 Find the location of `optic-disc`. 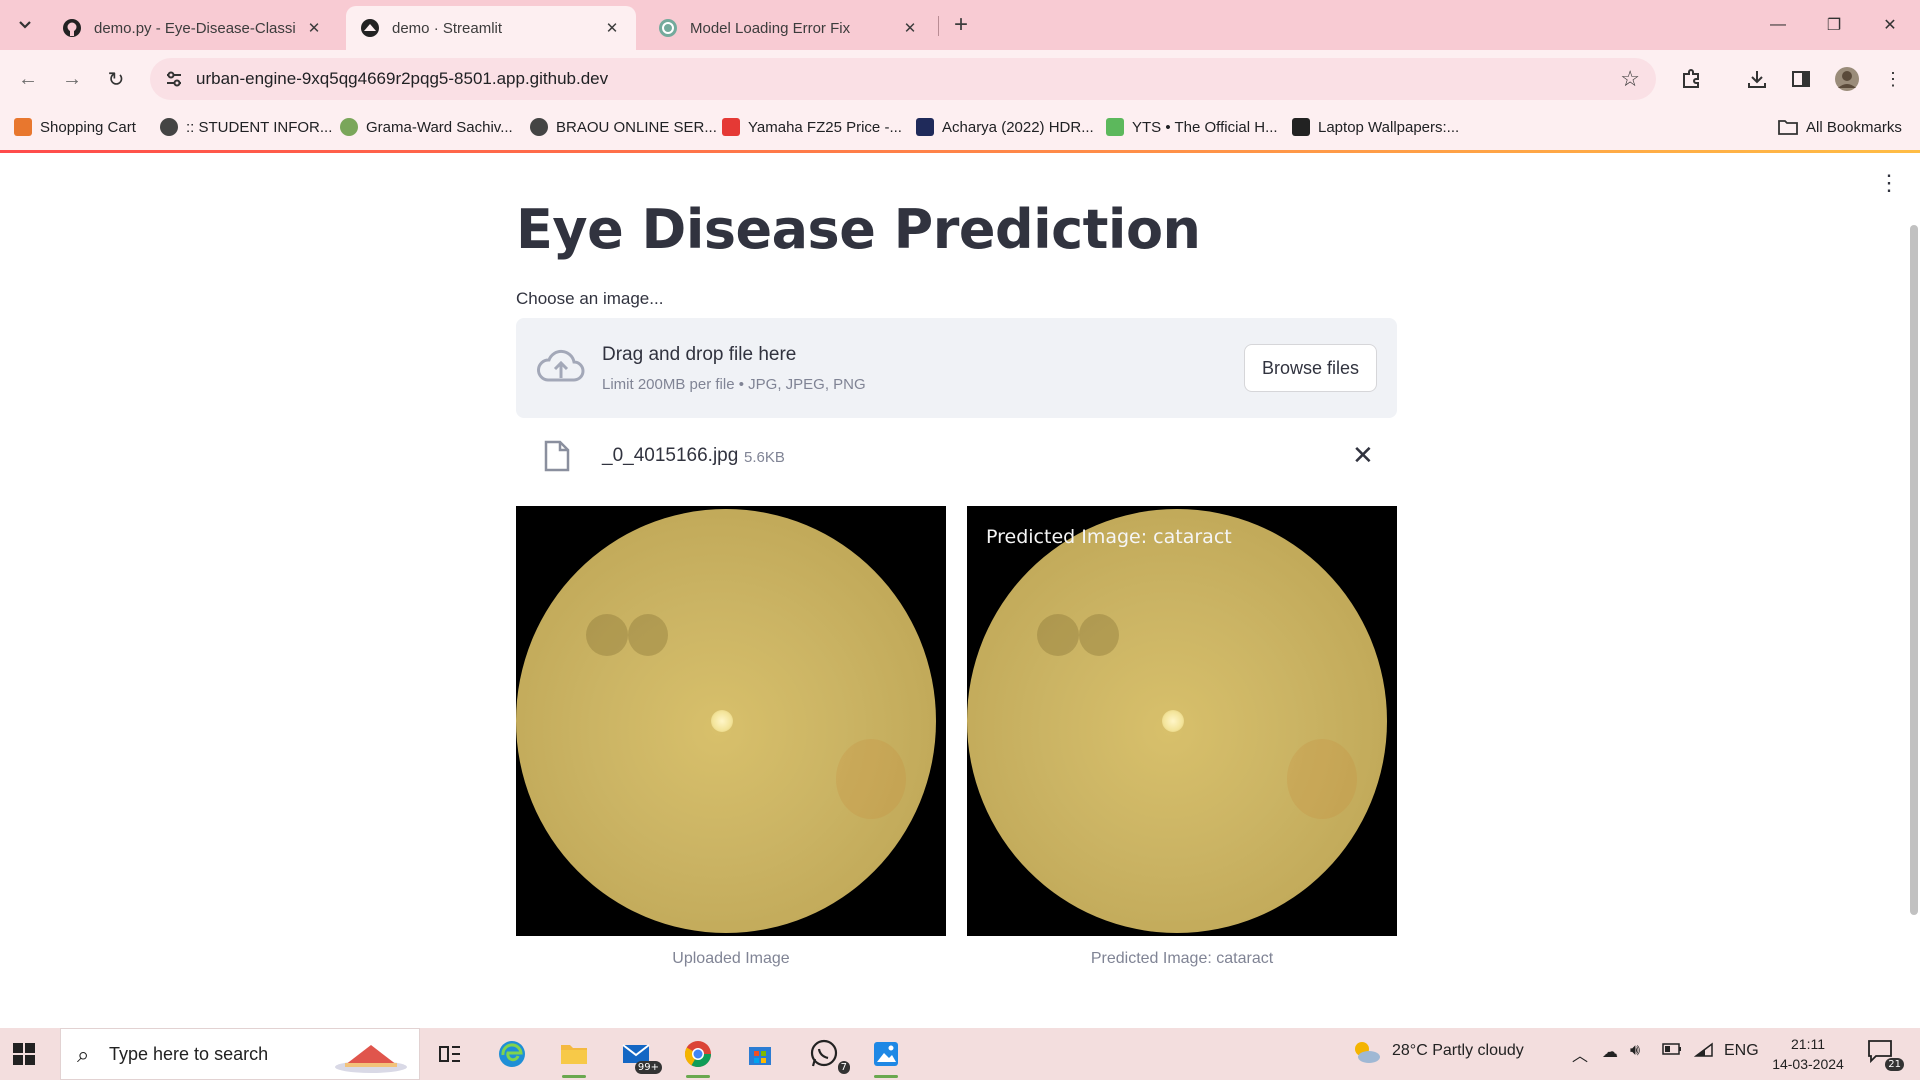

optic-disc is located at coordinates (1173, 721).